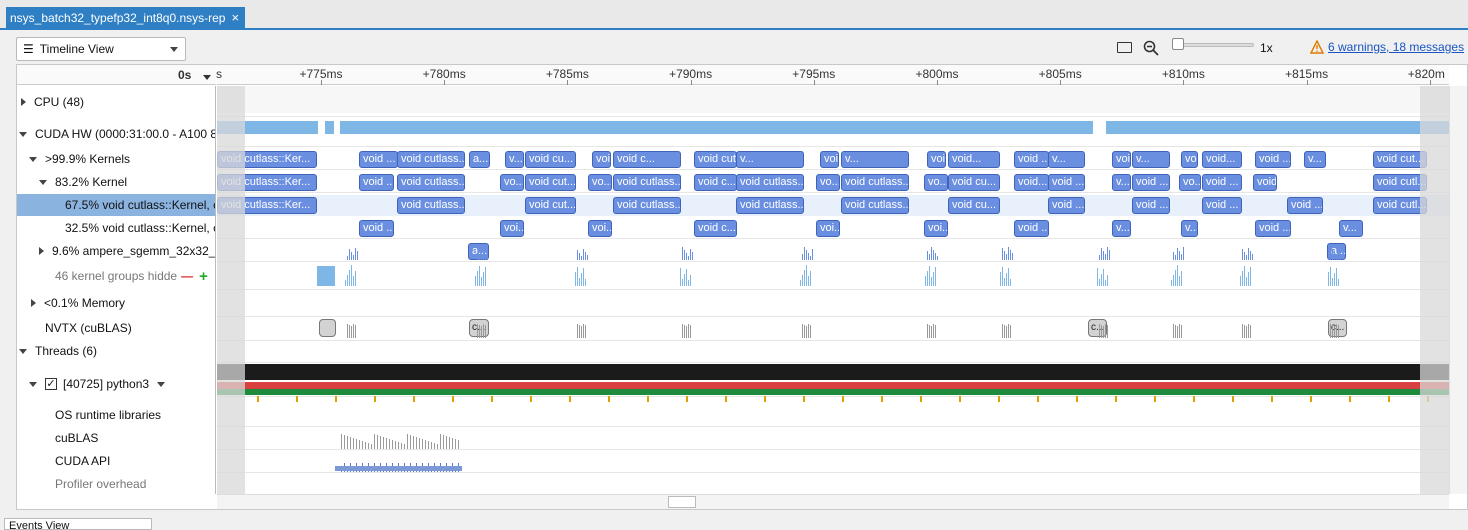  I want to click on horizontal-scrollbar, so click(833, 501).